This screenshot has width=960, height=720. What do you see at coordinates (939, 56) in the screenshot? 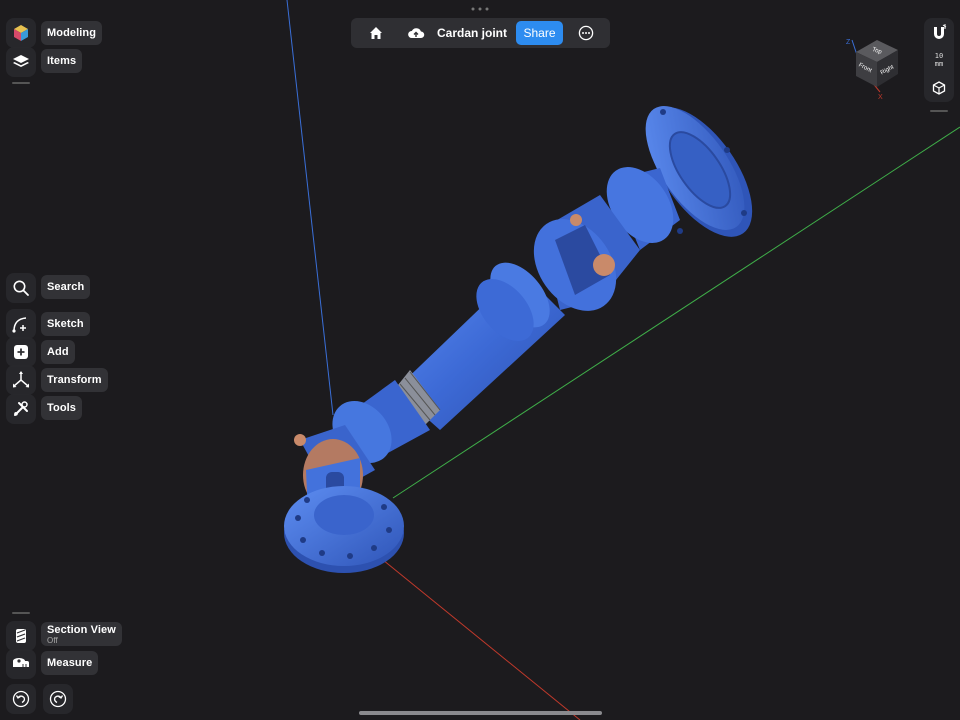
I see `grid-scale-value: 10` at bounding box center [939, 56].